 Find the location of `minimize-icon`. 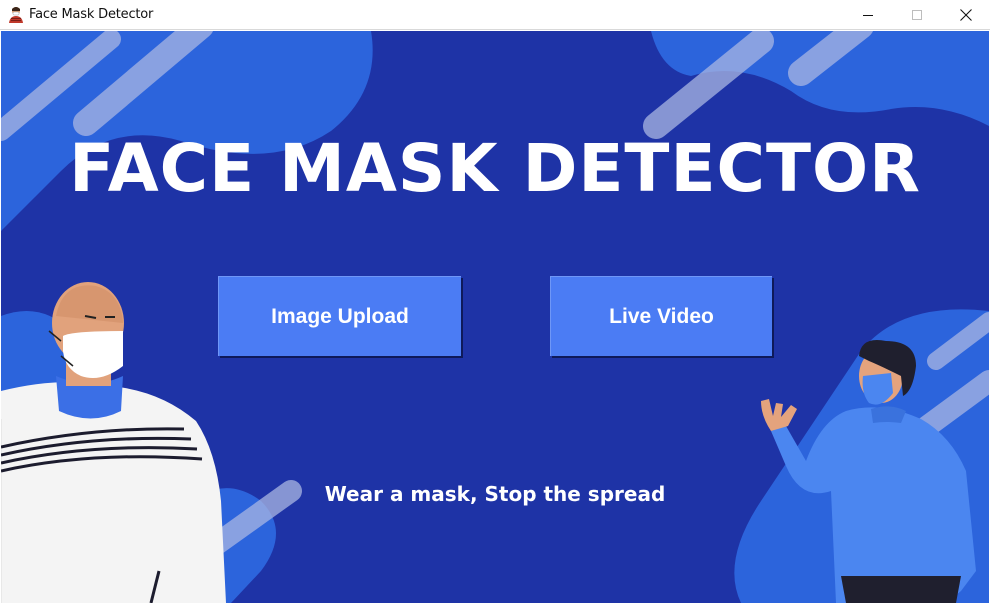

minimize-icon is located at coordinates (868, 15).